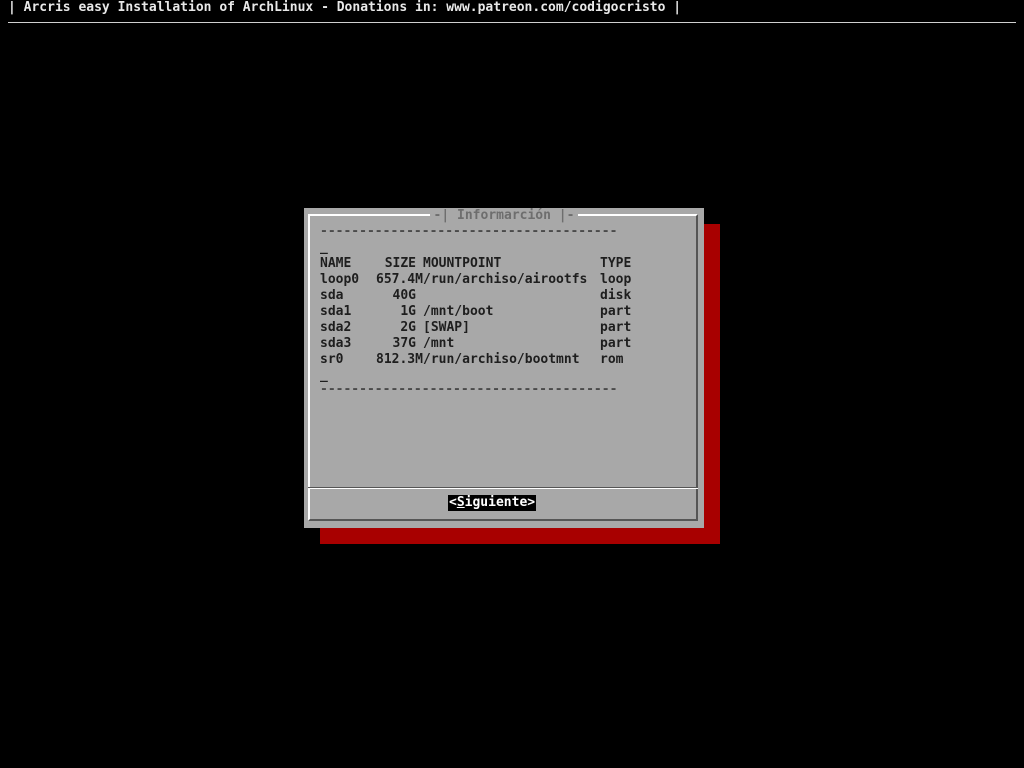 The width and height of the screenshot is (1024, 768). What do you see at coordinates (612, 359) in the screenshot?
I see `row-type: rom` at bounding box center [612, 359].